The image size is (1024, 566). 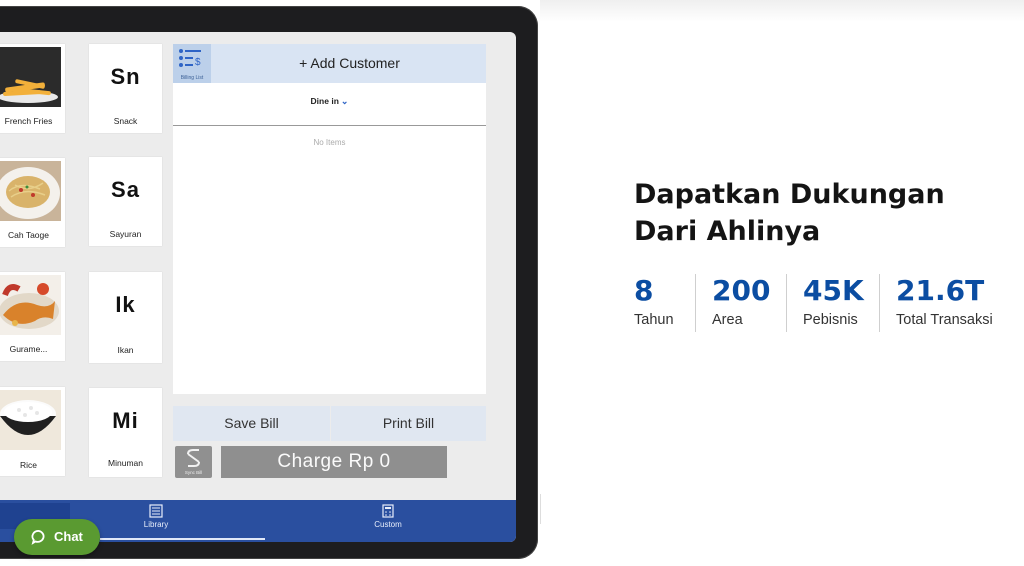 What do you see at coordinates (125, 76) in the screenshot?
I see `category-abbr: Sn` at bounding box center [125, 76].